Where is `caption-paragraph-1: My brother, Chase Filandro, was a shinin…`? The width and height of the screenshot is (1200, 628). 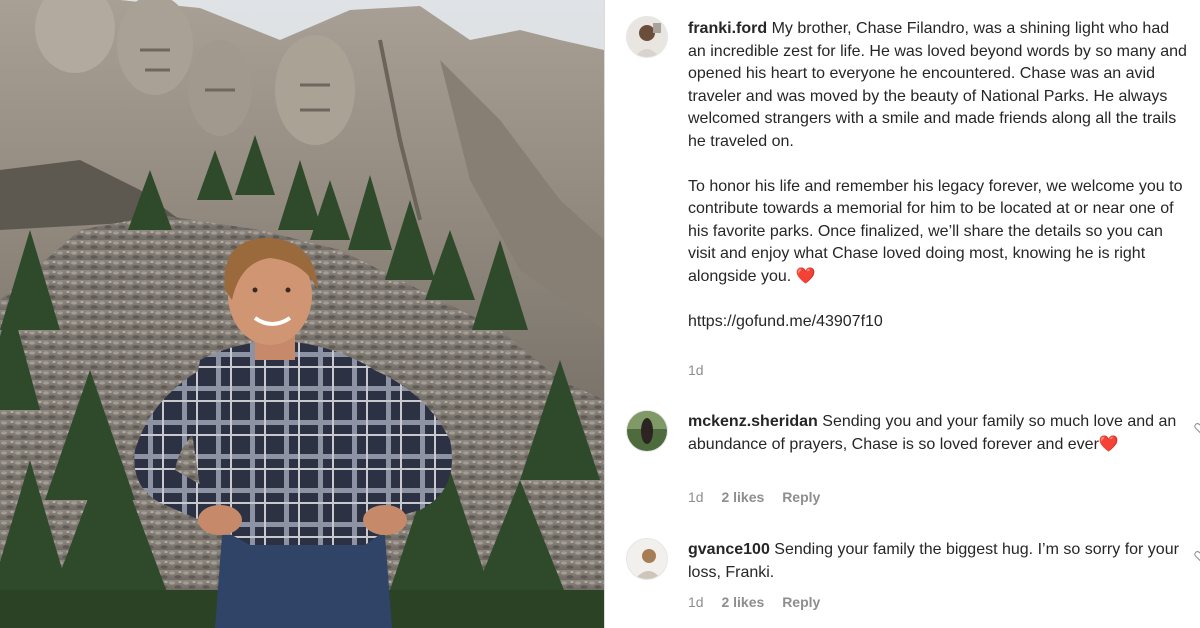
caption-paragraph-1: My brother, Chase Filandro, was a shinin… is located at coordinates (937, 85).